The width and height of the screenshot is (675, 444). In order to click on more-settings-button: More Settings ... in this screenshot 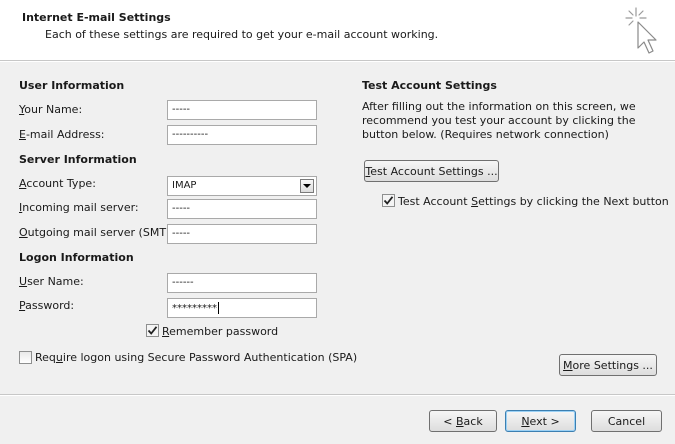, I will do `click(608, 365)`.